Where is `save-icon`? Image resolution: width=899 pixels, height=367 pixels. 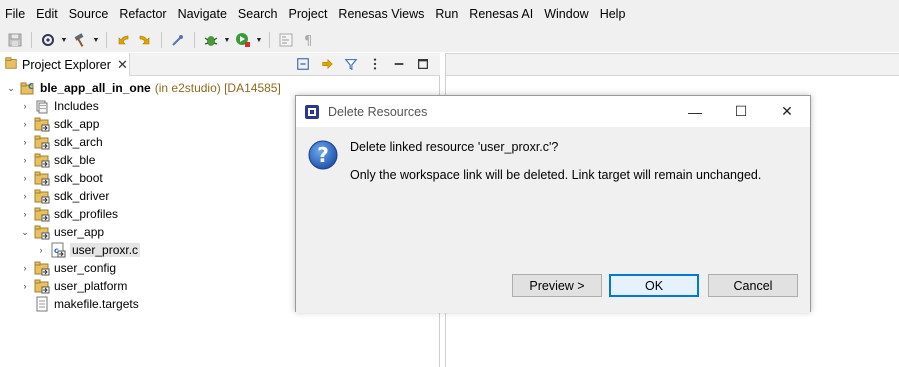 save-icon is located at coordinates (15, 40).